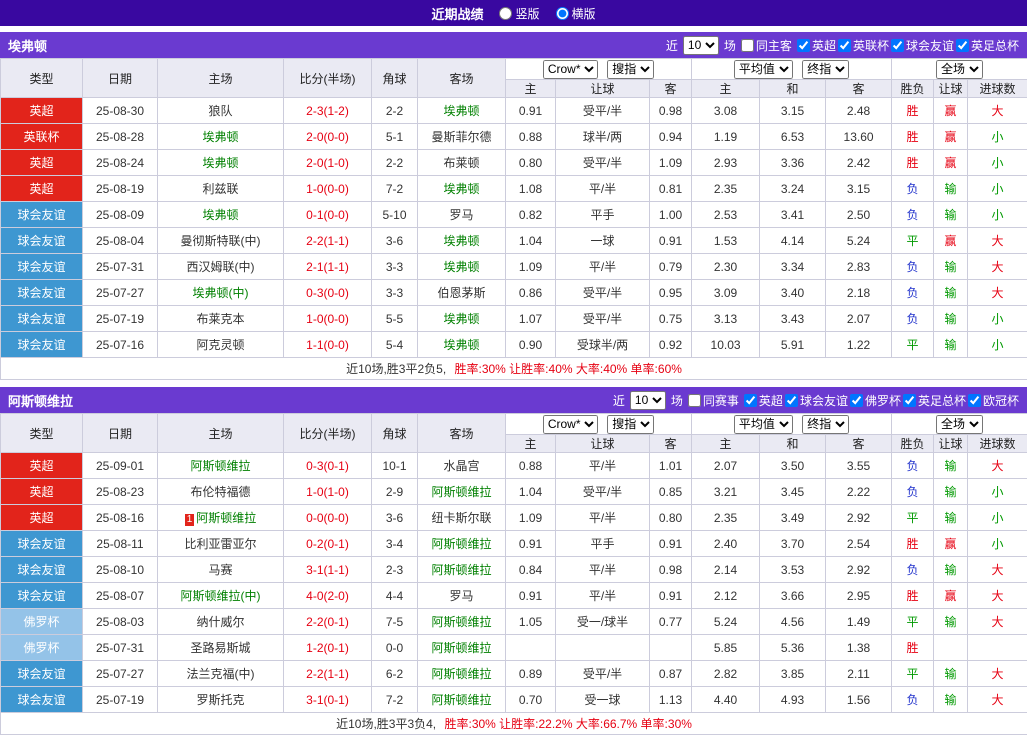 This screenshot has height=735, width=1027. Describe the element at coordinates (726, 673) in the screenshot. I see `avg-home: 2.82` at that location.